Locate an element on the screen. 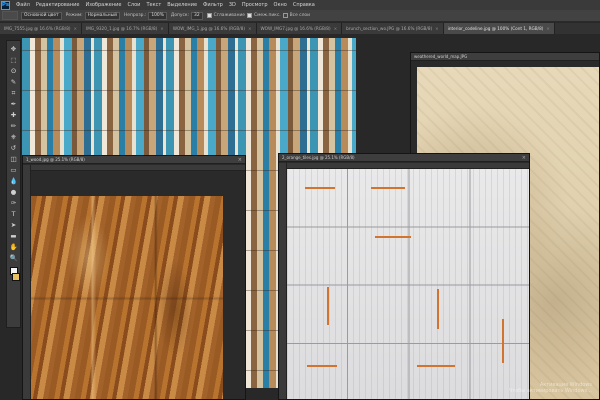  dodge-icon: ● is located at coordinates (13, 192).